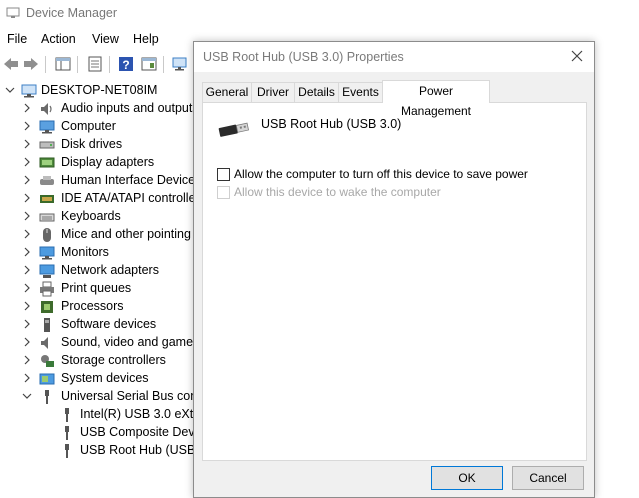  Describe the element at coordinates (130, 342) in the screenshot. I see `tree-item-label: Sound, video and game controllers` at that location.